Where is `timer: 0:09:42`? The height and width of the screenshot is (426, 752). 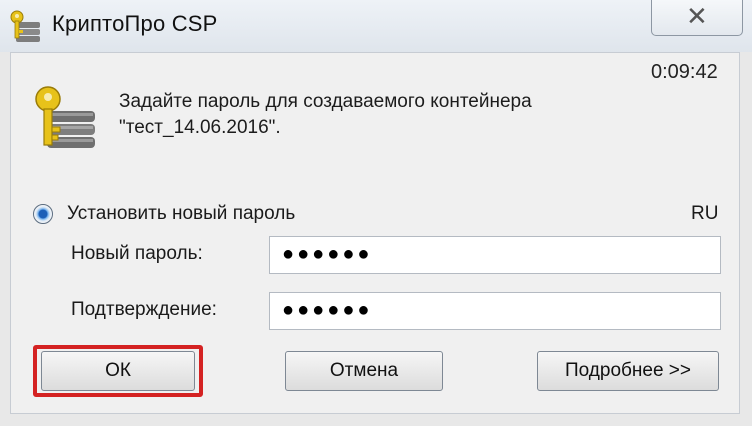
timer: 0:09:42 is located at coordinates (684, 72).